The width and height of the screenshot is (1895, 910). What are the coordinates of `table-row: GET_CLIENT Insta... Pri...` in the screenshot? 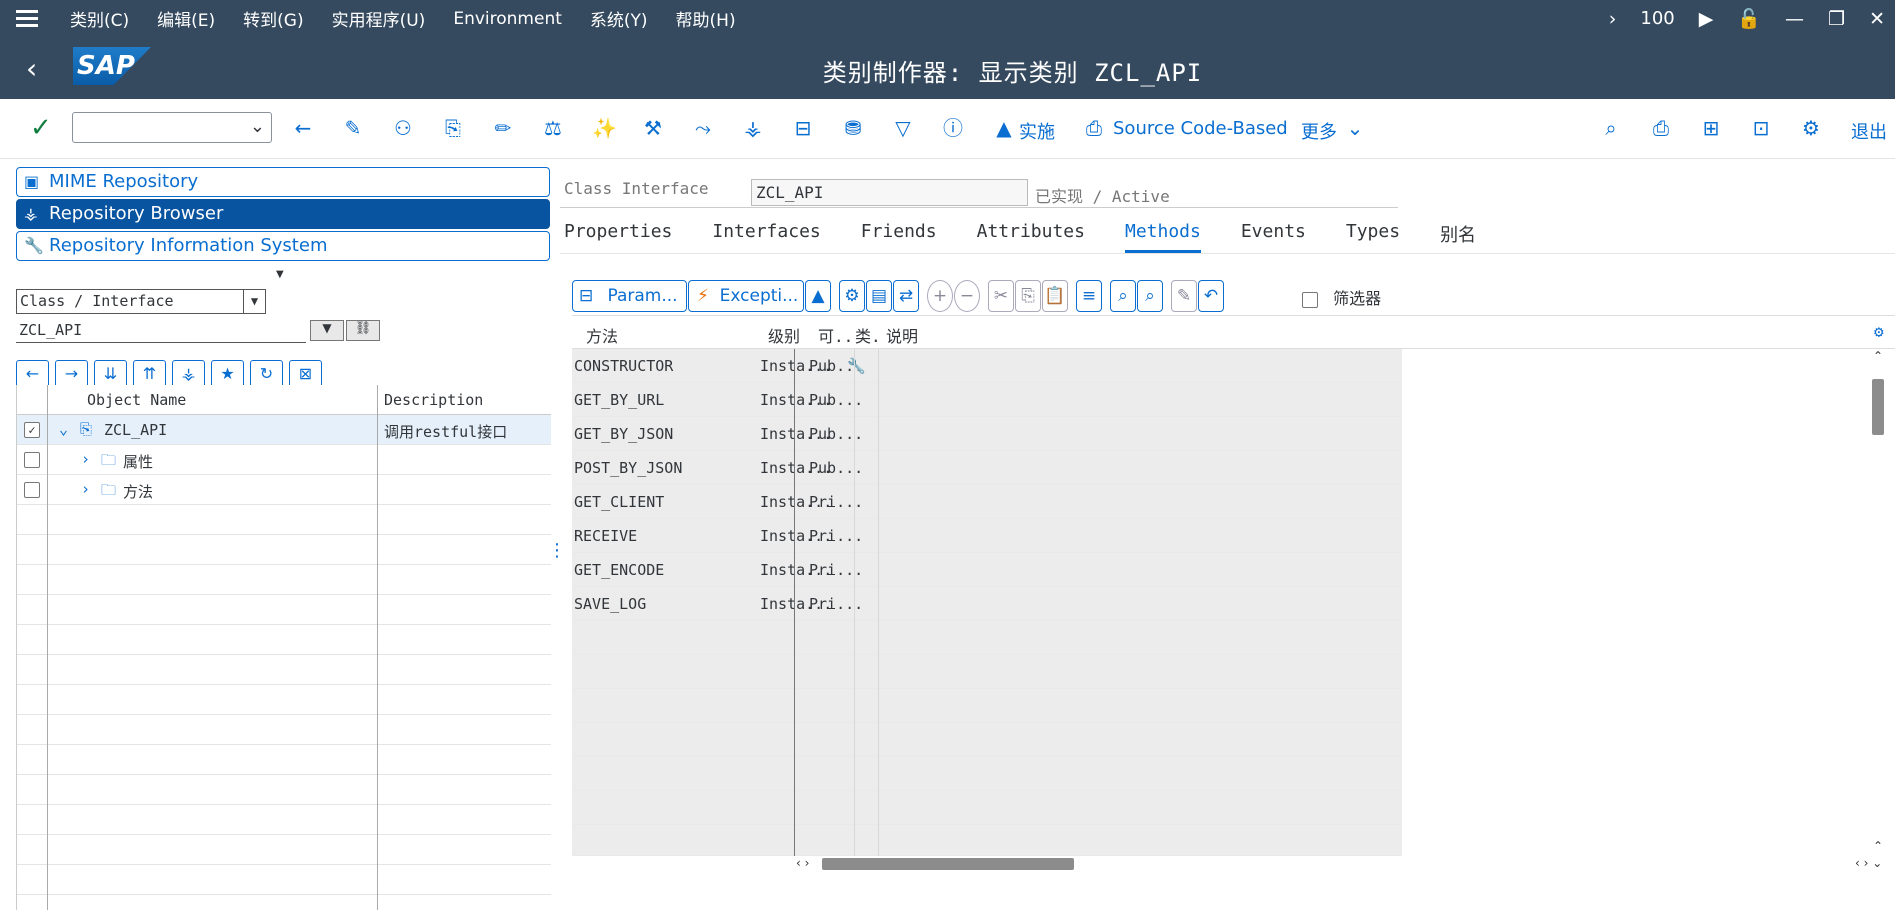 It's located at (987, 502).